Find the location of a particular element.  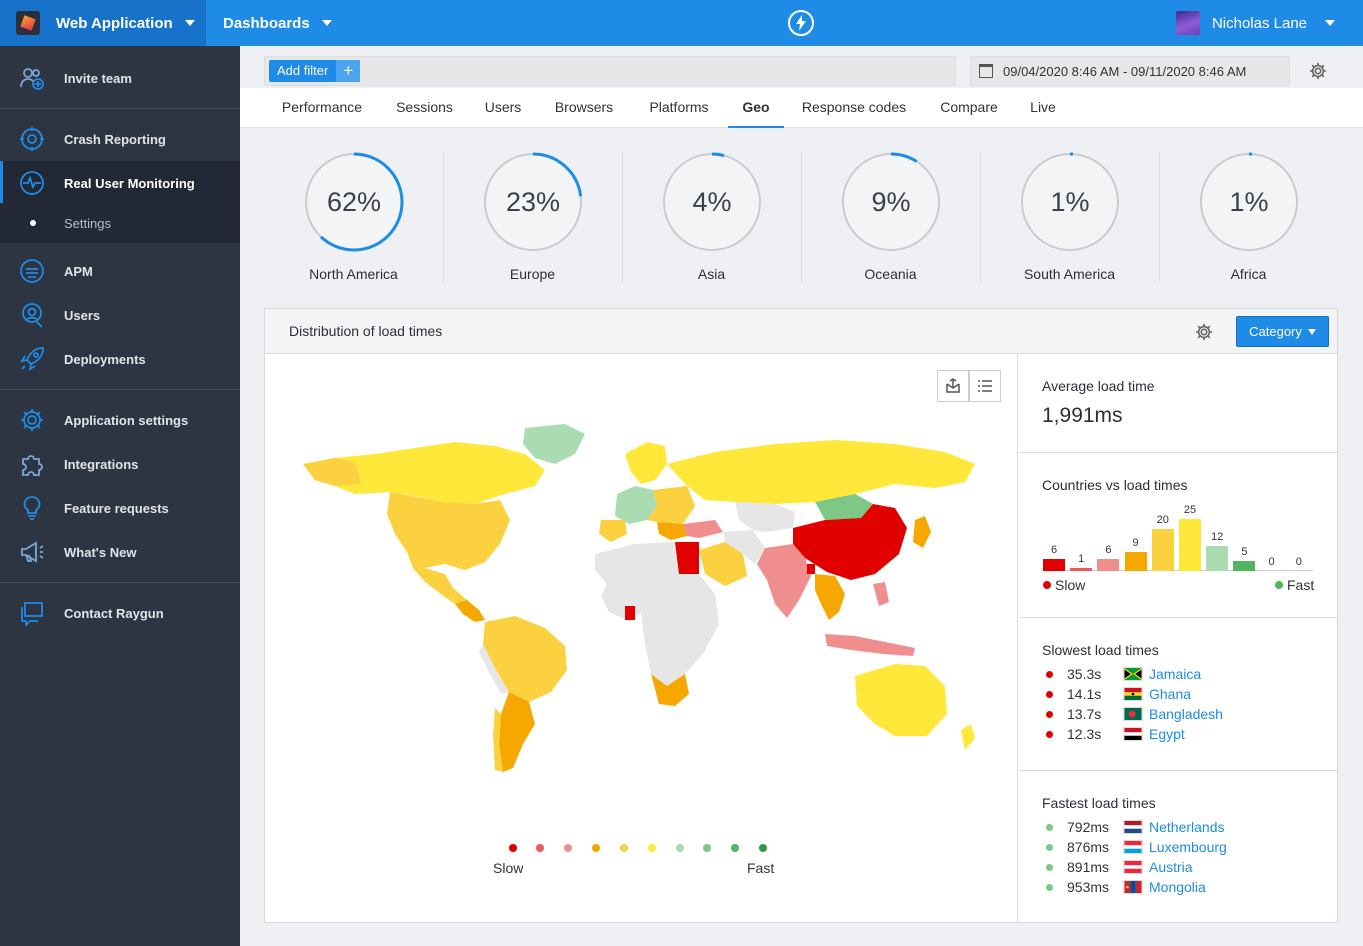

fast-dot-icon is located at coordinates (1279, 585).